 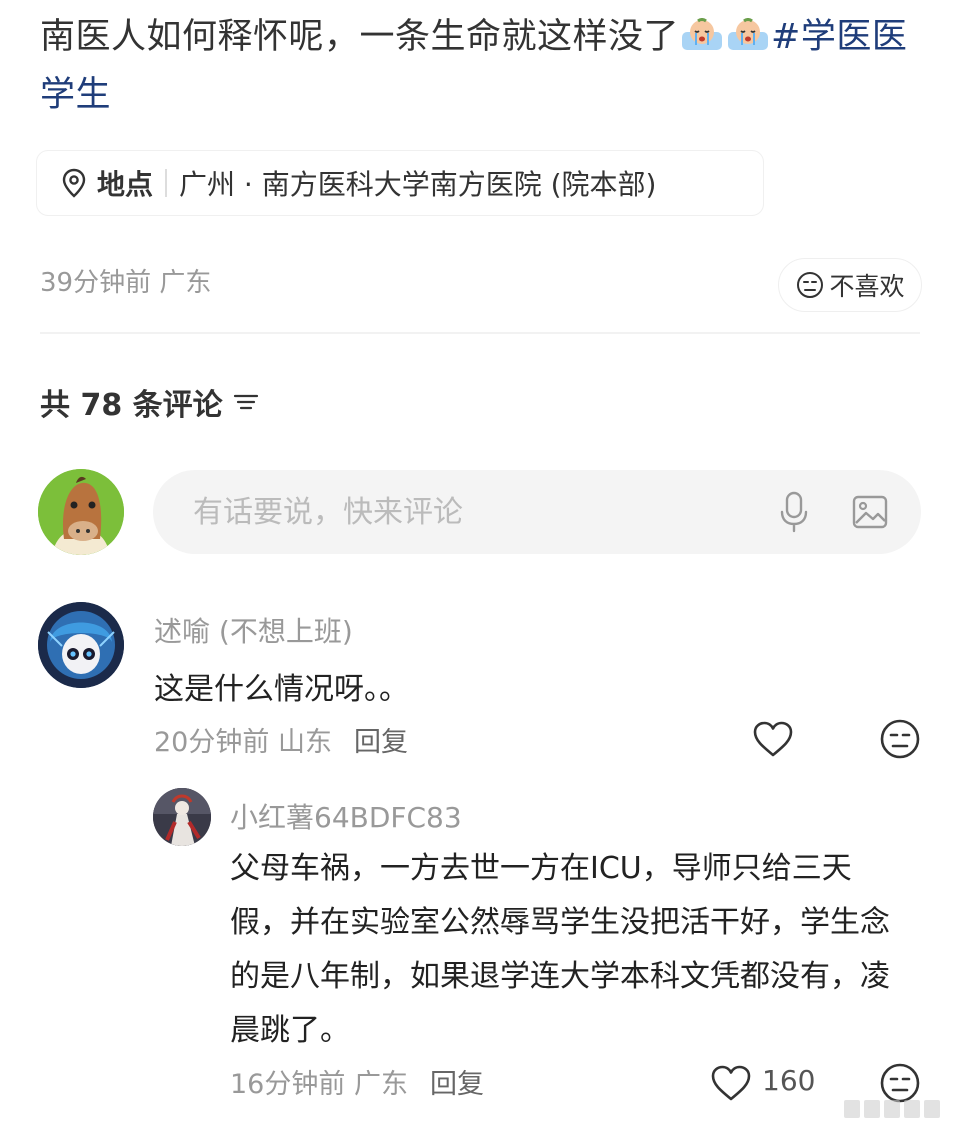 What do you see at coordinates (870, 512) in the screenshot?
I see `image-upload-icon` at bounding box center [870, 512].